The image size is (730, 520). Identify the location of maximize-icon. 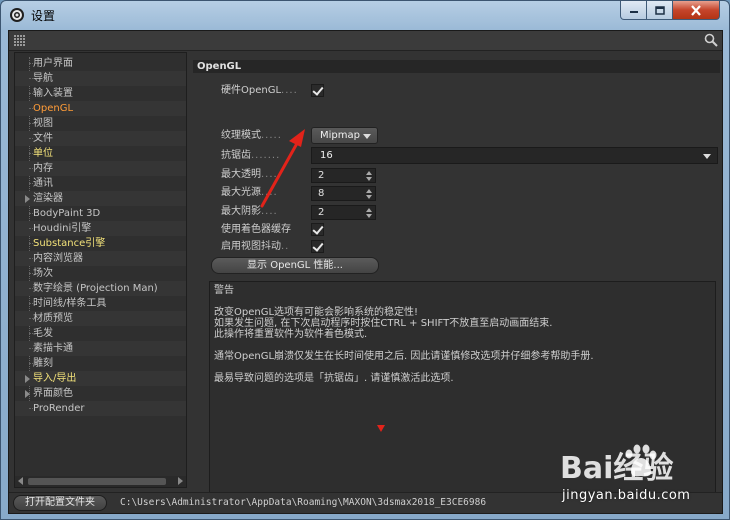
(659, 10).